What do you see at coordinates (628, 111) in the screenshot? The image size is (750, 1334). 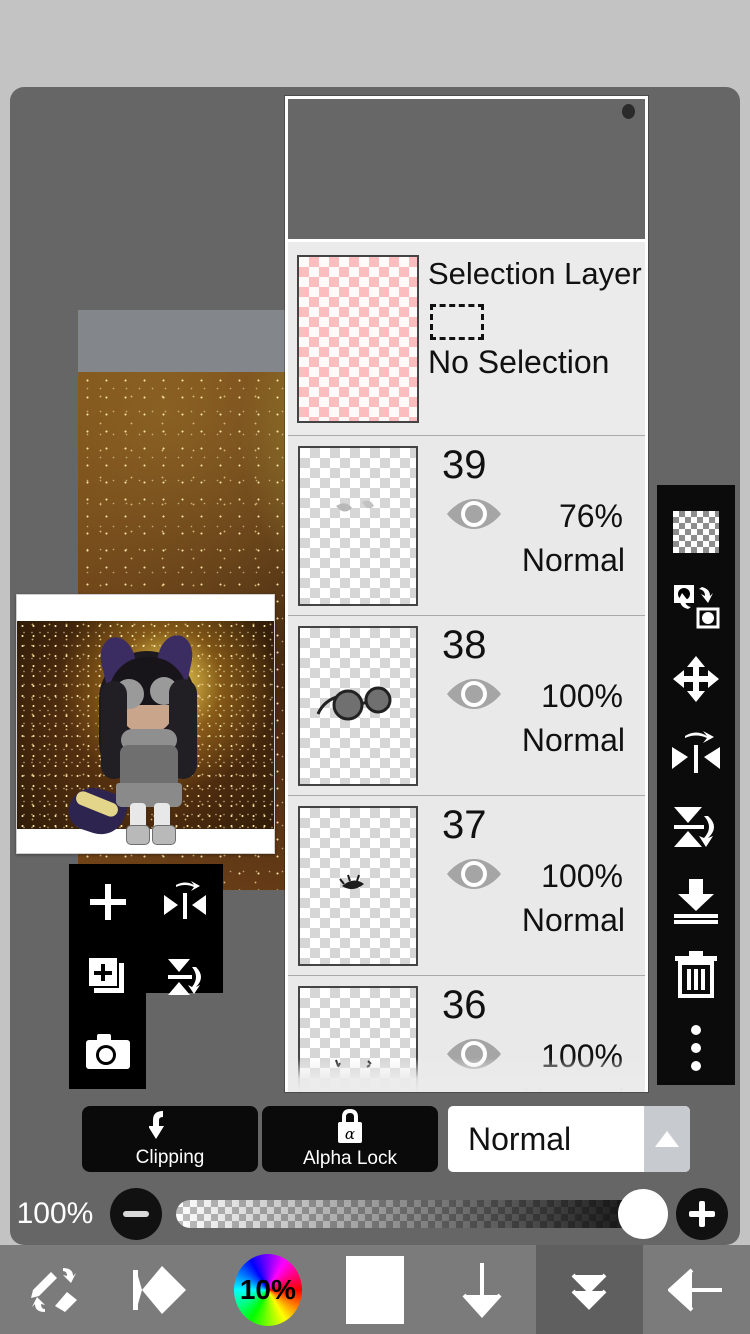 I see `drag-dot-icon` at bounding box center [628, 111].